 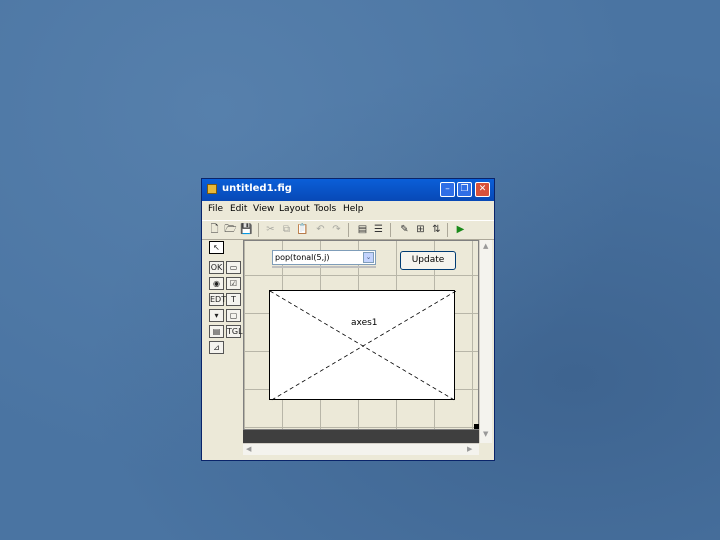 What do you see at coordinates (234, 331) in the screenshot?
I see `toggle-button-tool-icon: TGL` at bounding box center [234, 331].